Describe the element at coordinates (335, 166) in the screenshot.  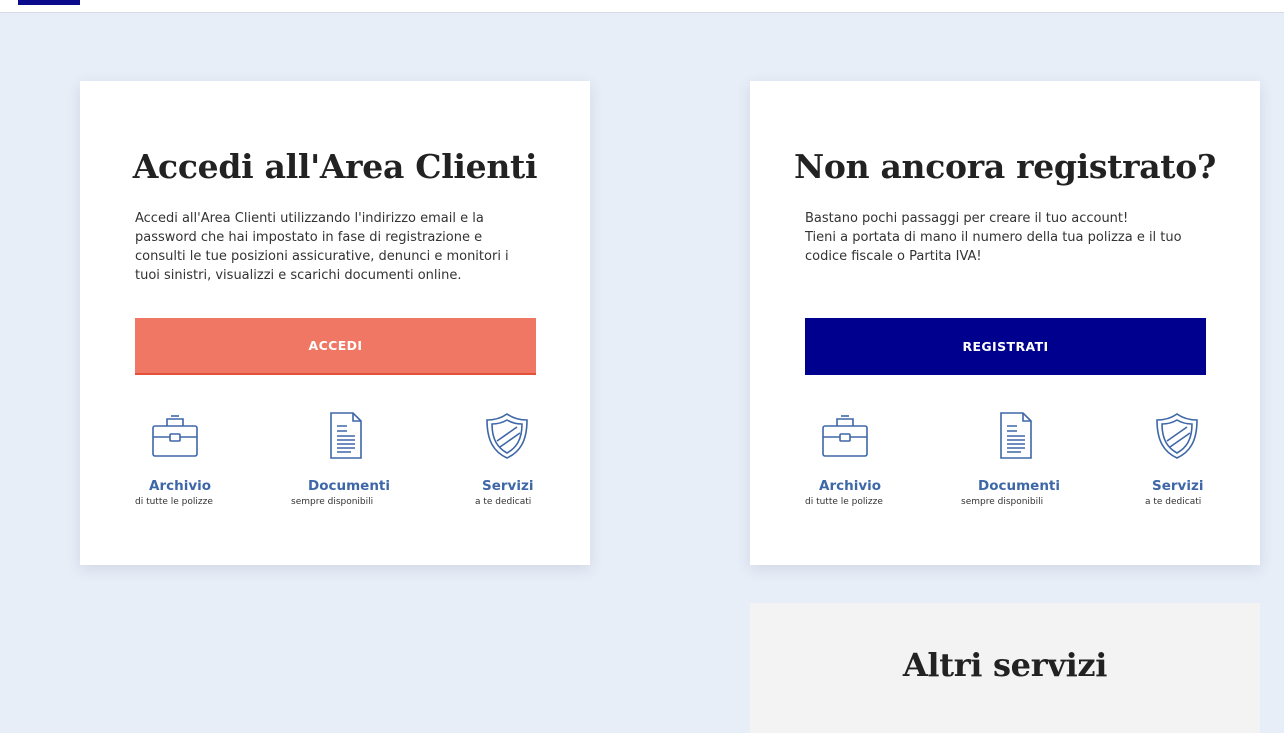
I see `login-title: Accedi all'Area Clienti` at that location.